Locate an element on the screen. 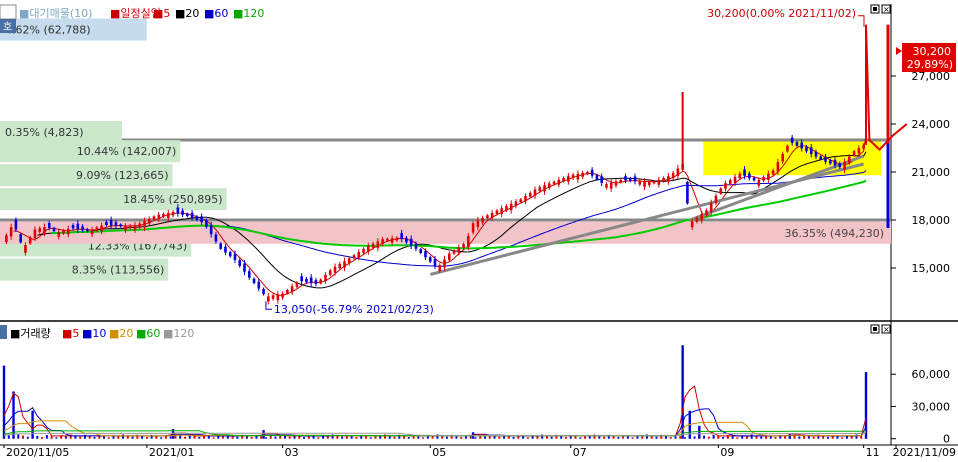 This screenshot has width=958, height=462. current-price-badge: 30,200 ( 29.89%) is located at coordinates (926, 57).